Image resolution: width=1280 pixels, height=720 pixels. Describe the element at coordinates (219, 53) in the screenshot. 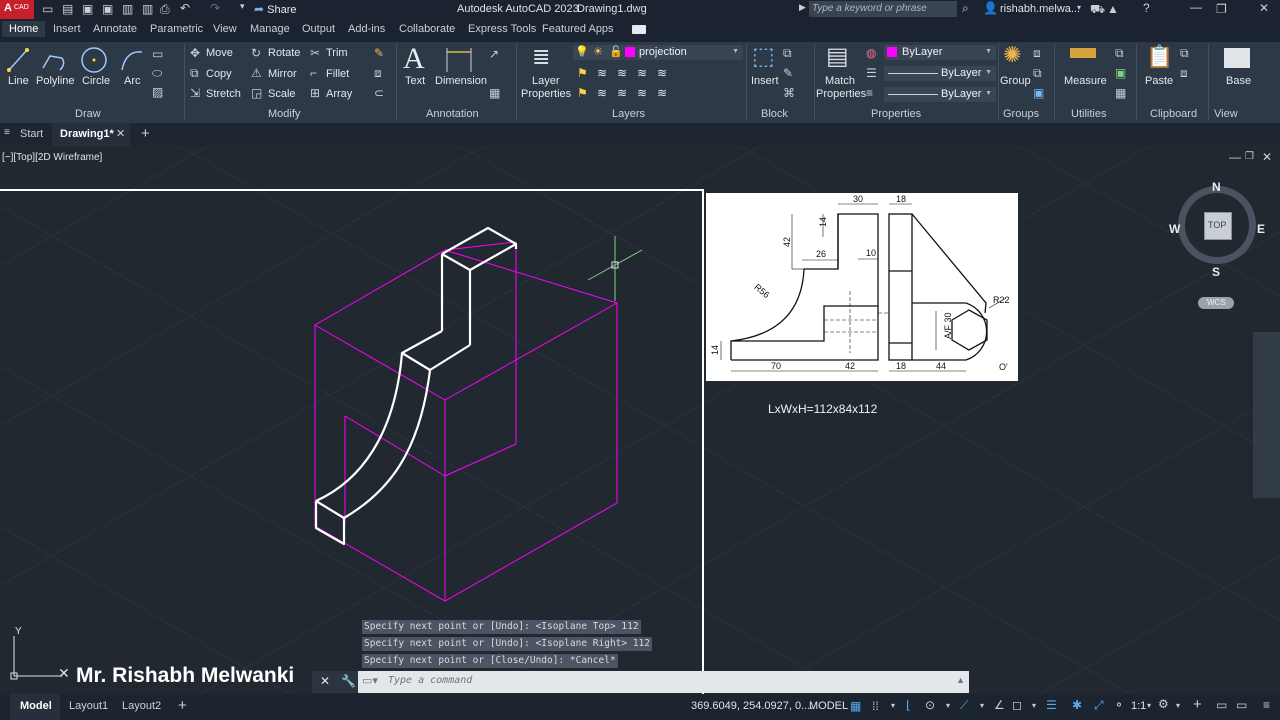

I see `move-button: Move` at that location.